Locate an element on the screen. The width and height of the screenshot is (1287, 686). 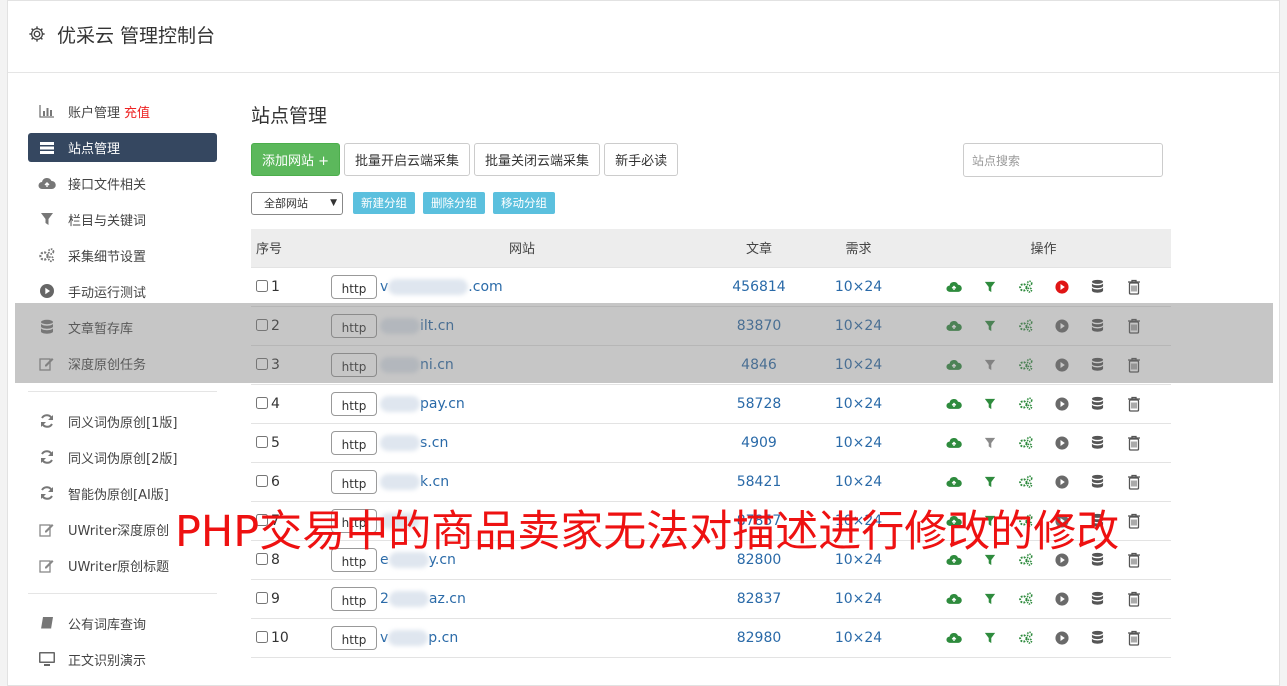
sidebar-item-monitor: 正文识别演示 is located at coordinates (122, 659).